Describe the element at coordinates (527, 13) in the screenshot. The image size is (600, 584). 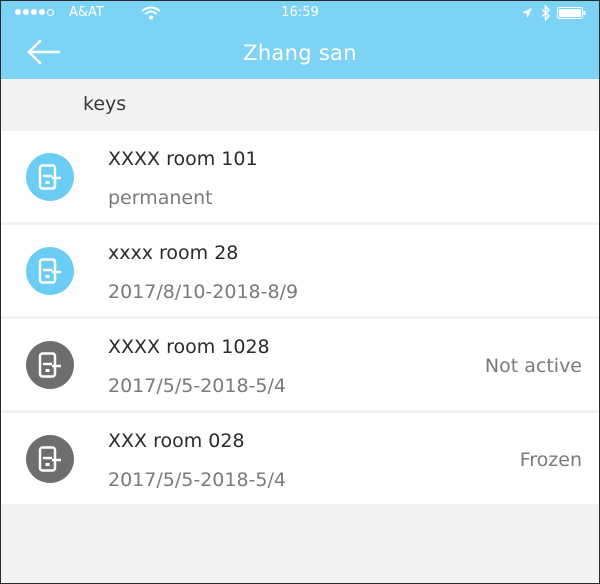
I see `location-arrow-icon` at that location.